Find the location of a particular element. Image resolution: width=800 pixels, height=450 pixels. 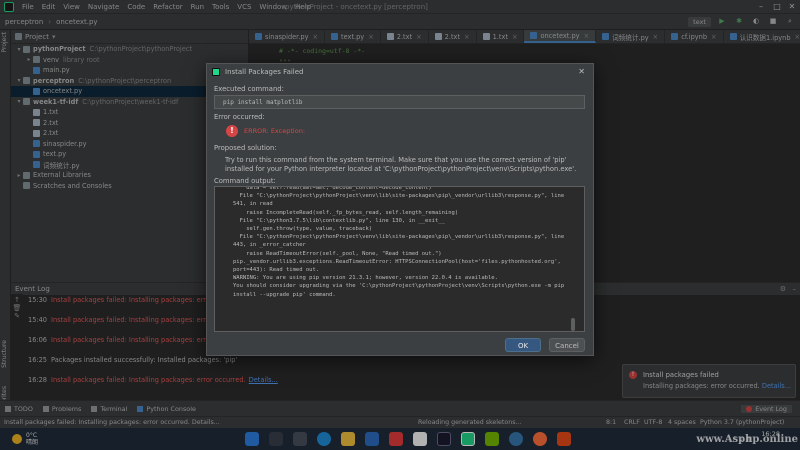

cancel-button: Cancel is located at coordinates (567, 345).